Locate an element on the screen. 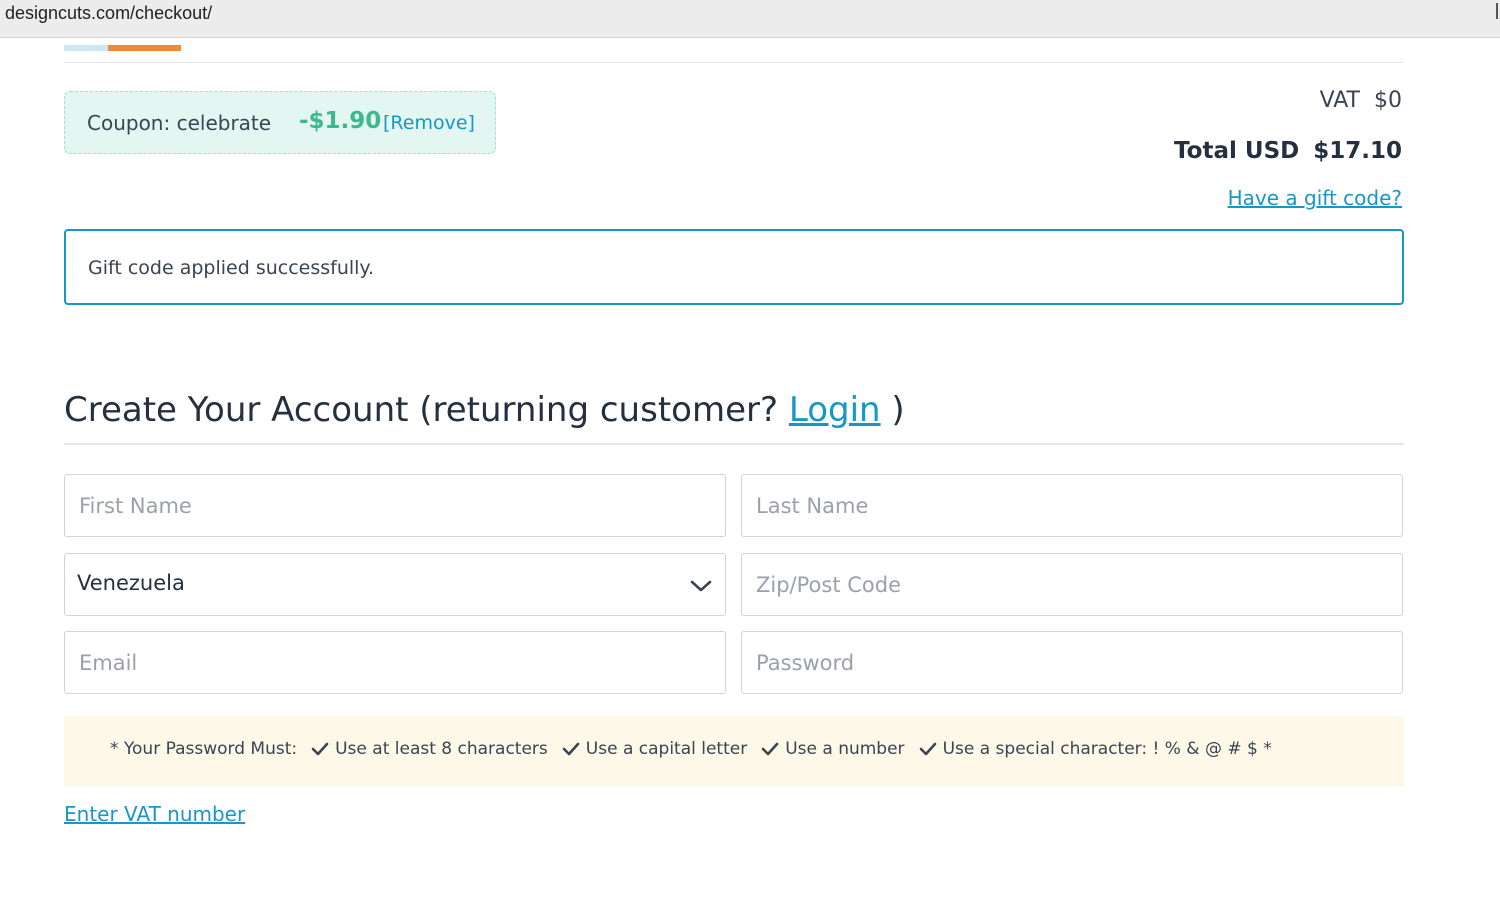 This screenshot has width=1500, height=922. password-rule: Use a number is located at coordinates (833, 749).